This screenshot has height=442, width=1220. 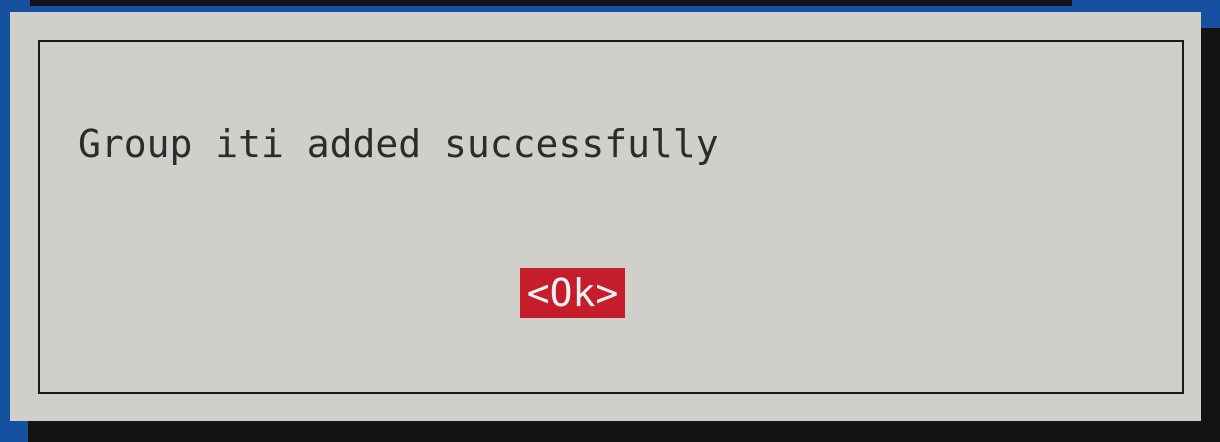 What do you see at coordinates (624, 431) in the screenshot?
I see `dialog-shadow-bottom` at bounding box center [624, 431].